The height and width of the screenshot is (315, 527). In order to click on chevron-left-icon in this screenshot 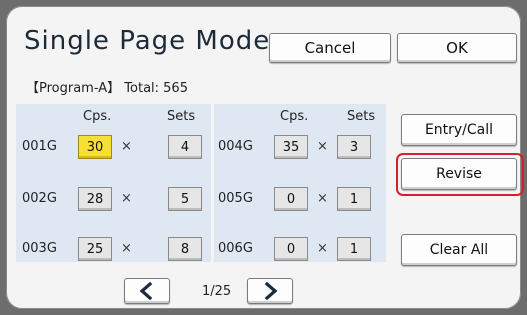, I will do `click(146, 291)`.